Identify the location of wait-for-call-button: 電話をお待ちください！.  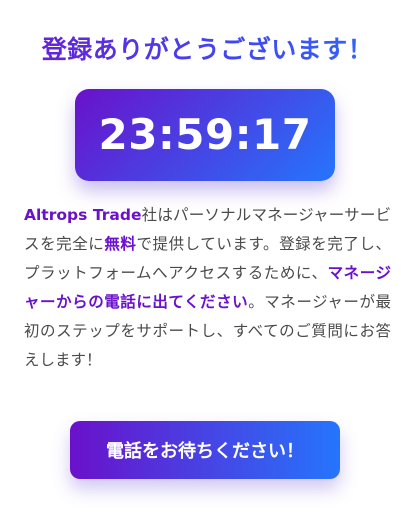
(205, 450).